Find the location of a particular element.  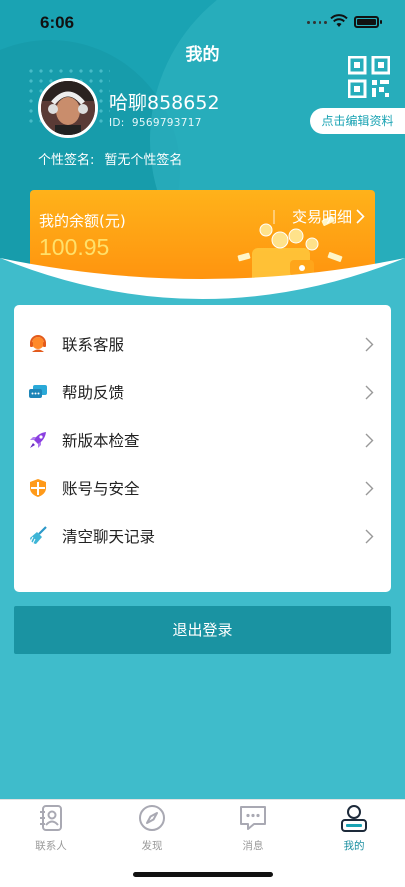

avatar is located at coordinates (68, 108).